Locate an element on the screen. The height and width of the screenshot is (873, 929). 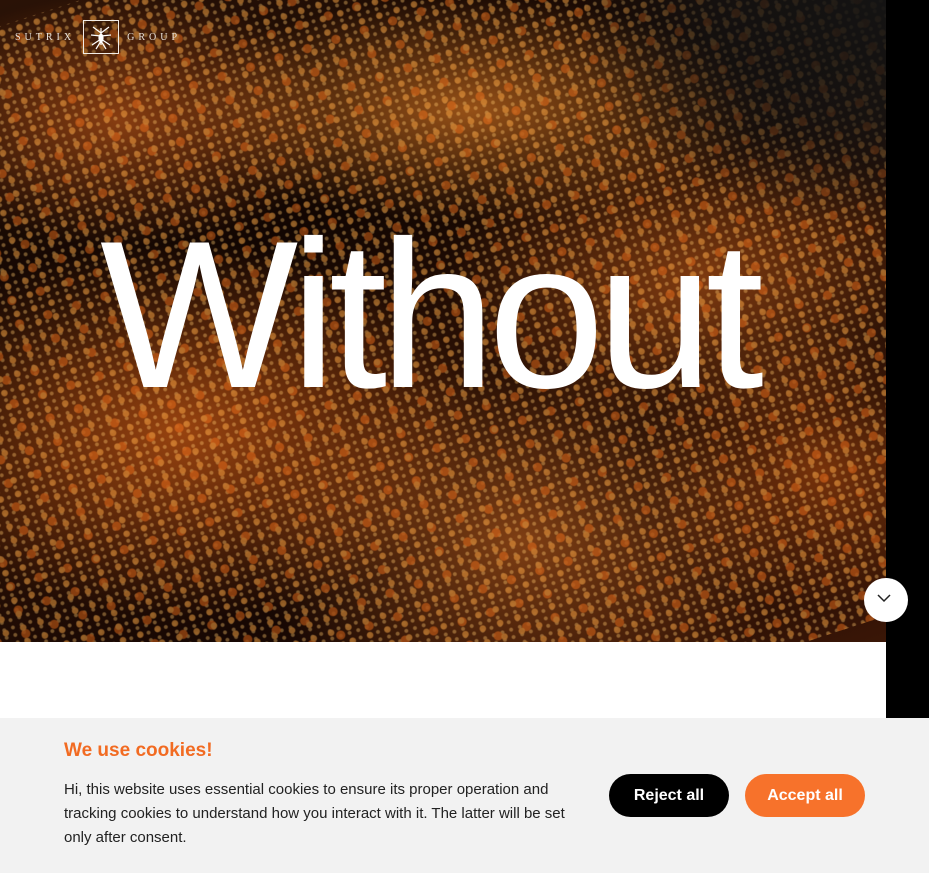
hero-background-shade is located at coordinates (736, 110).